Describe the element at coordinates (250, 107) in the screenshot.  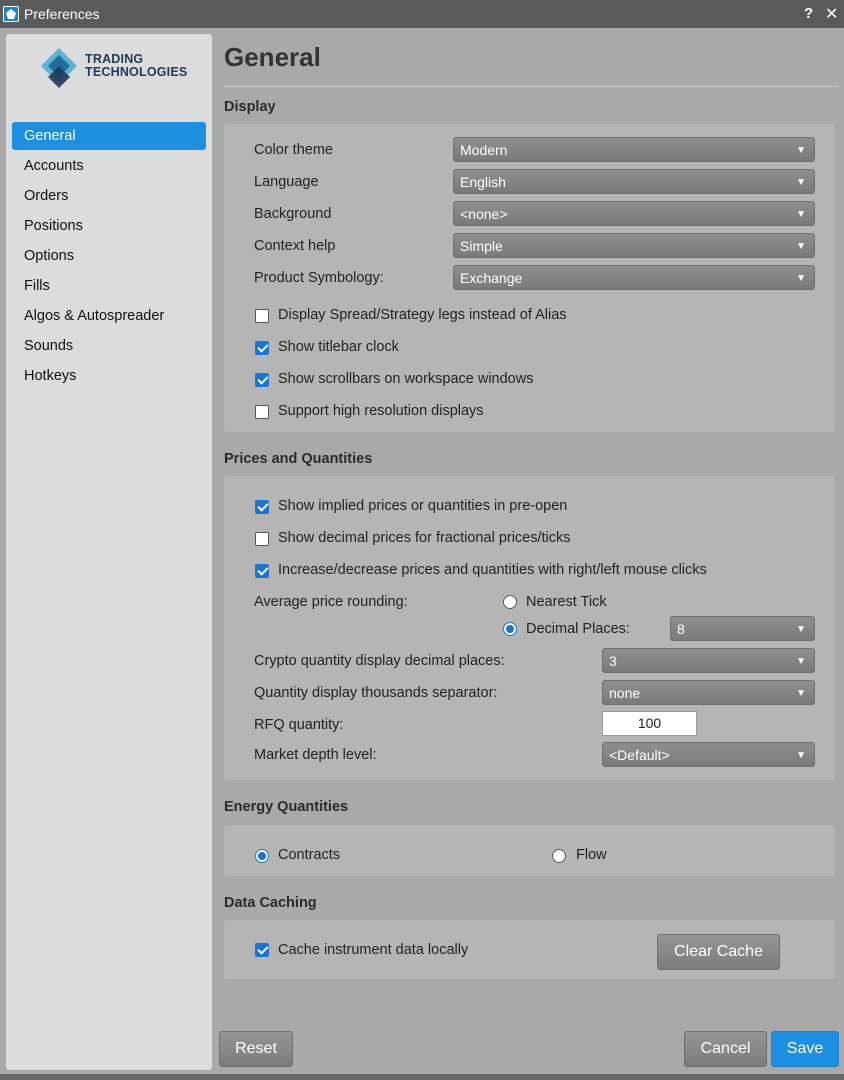
I see `section-heading-display: Display` at that location.